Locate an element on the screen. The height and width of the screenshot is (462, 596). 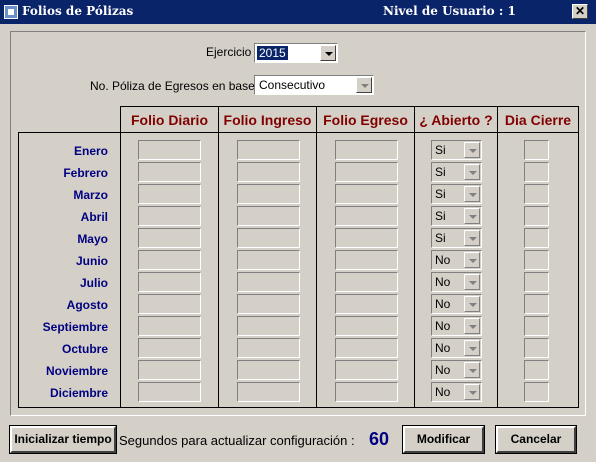
reset-time-button: Inicializar tiempo is located at coordinates (63, 439).